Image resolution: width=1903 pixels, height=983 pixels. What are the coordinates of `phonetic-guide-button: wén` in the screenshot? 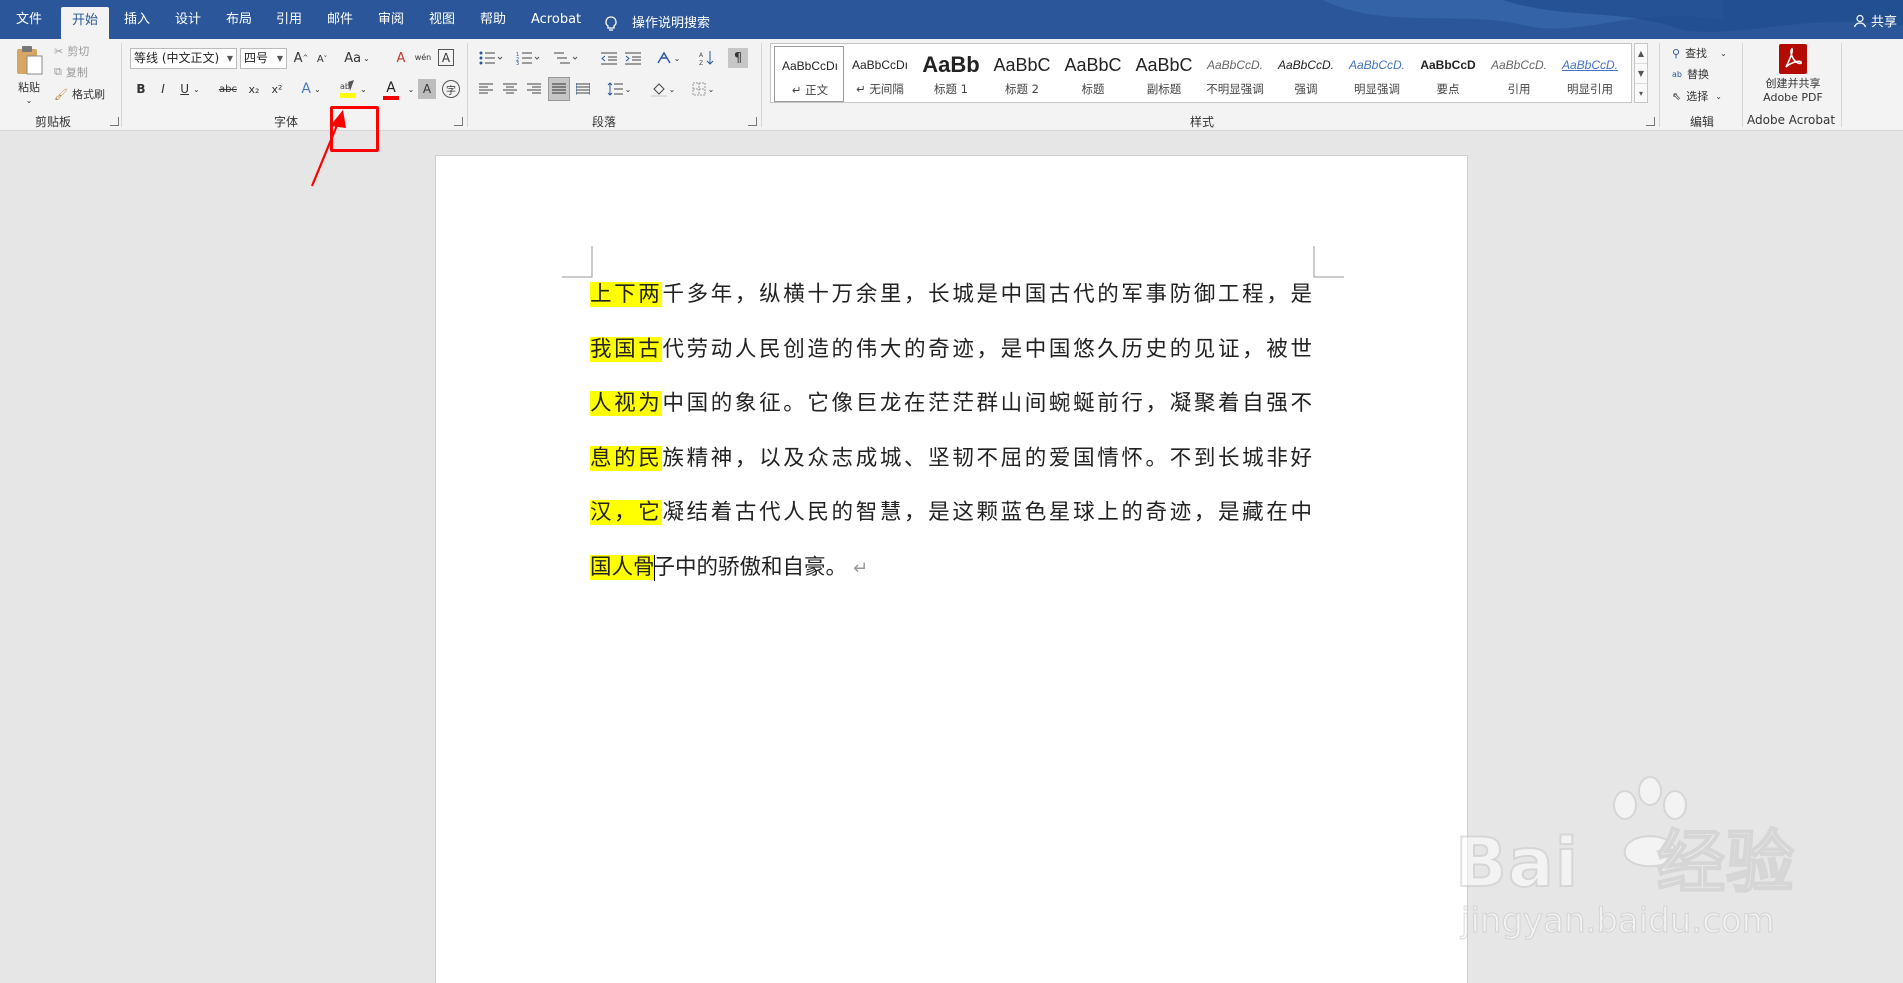 It's located at (423, 58).